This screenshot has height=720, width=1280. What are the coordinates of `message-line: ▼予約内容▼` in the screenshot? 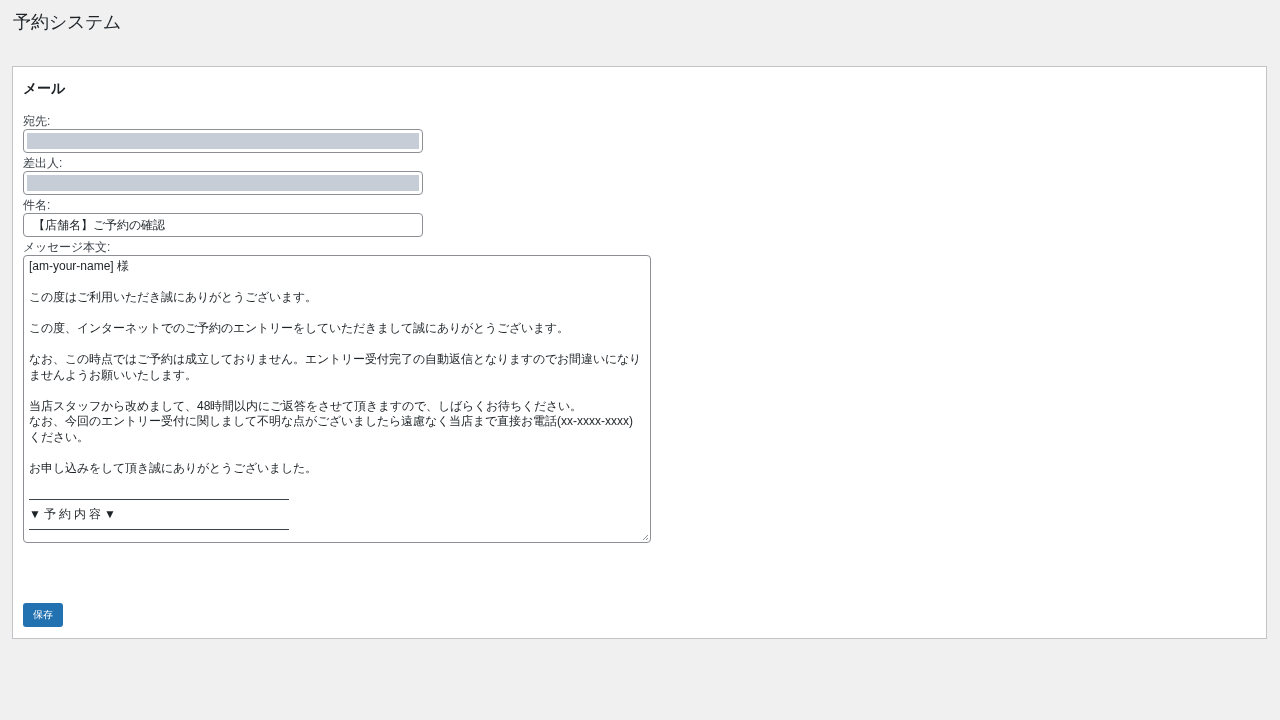 It's located at (74, 514).